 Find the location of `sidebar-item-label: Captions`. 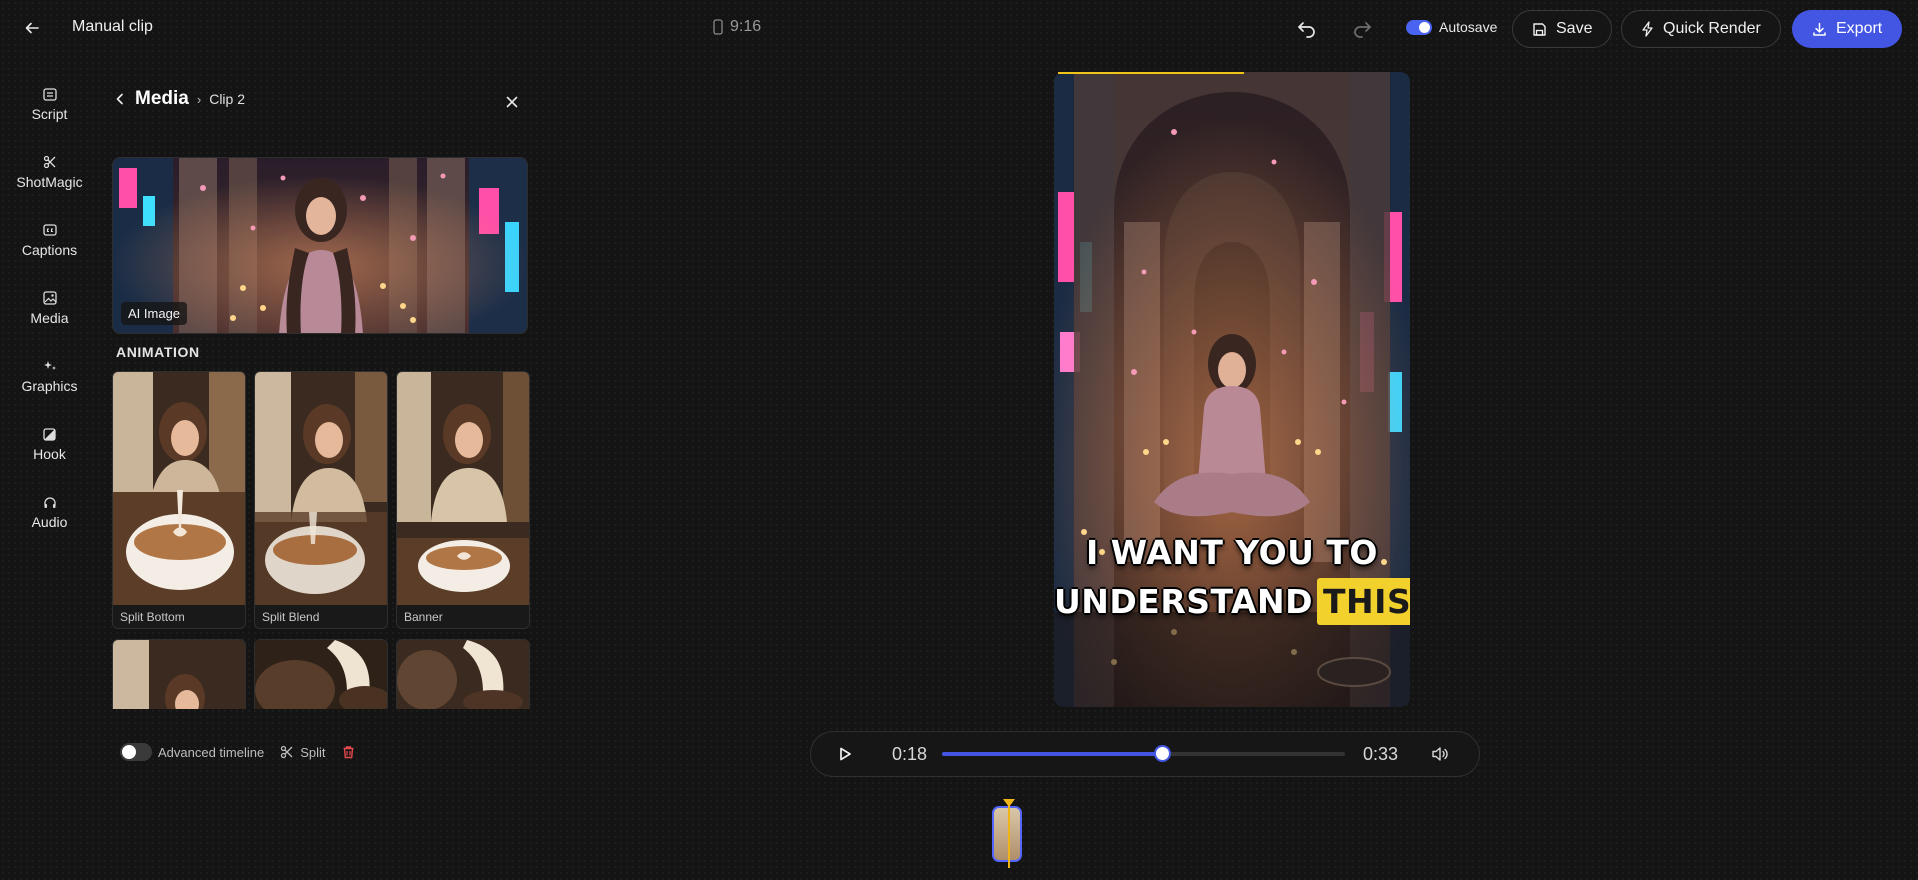

sidebar-item-label: Captions is located at coordinates (49, 250).